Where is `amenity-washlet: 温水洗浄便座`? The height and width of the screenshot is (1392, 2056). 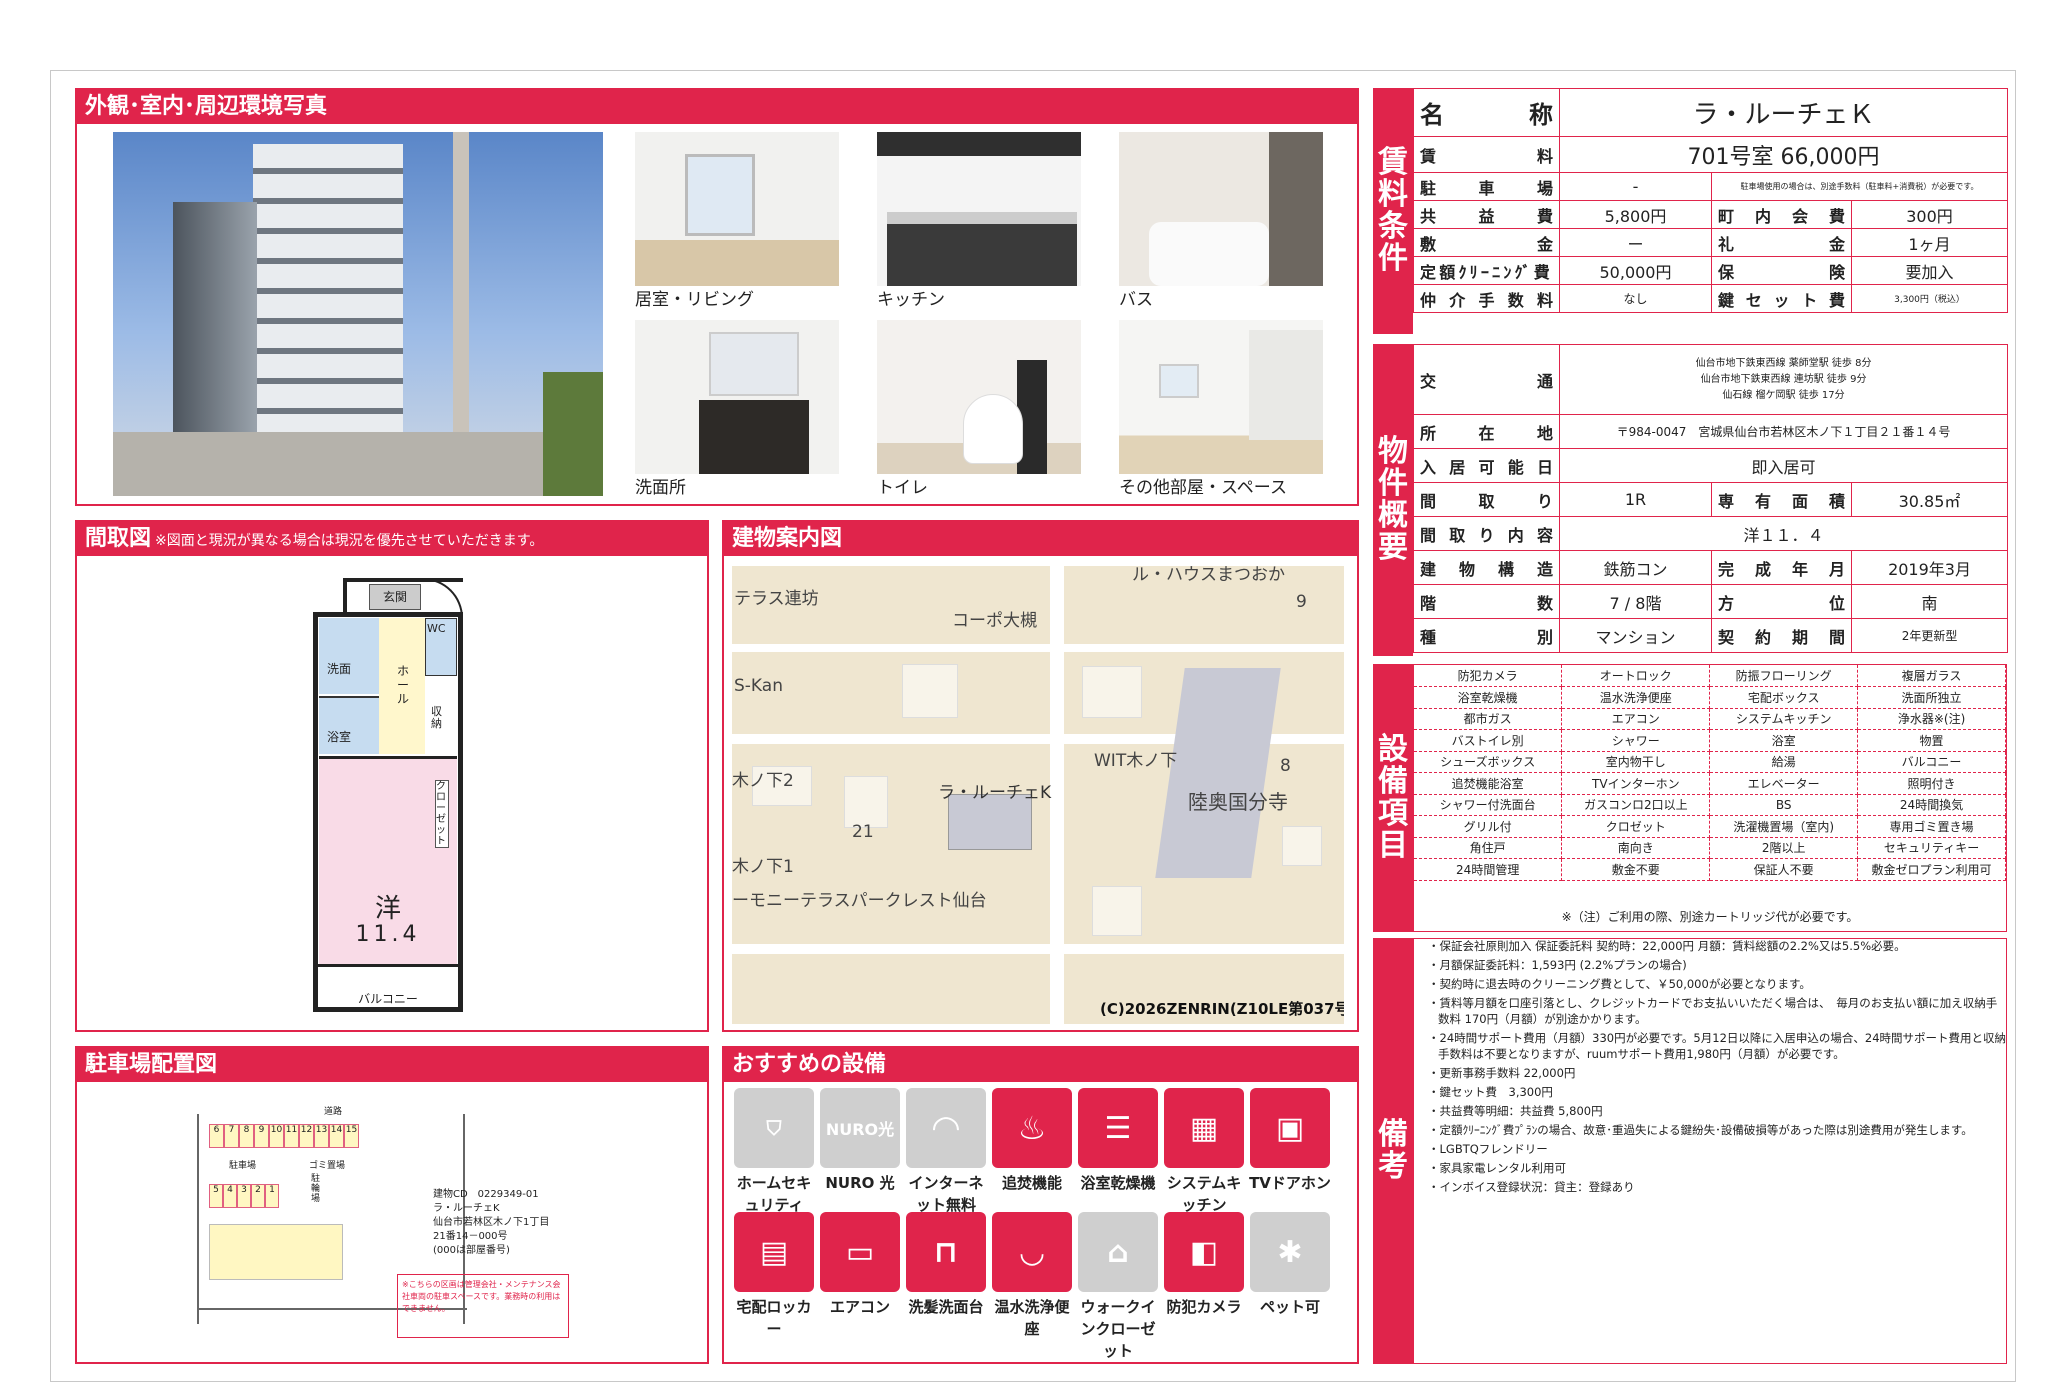
amenity-washlet: 温水洗浄便座 is located at coordinates (1032, 1318).